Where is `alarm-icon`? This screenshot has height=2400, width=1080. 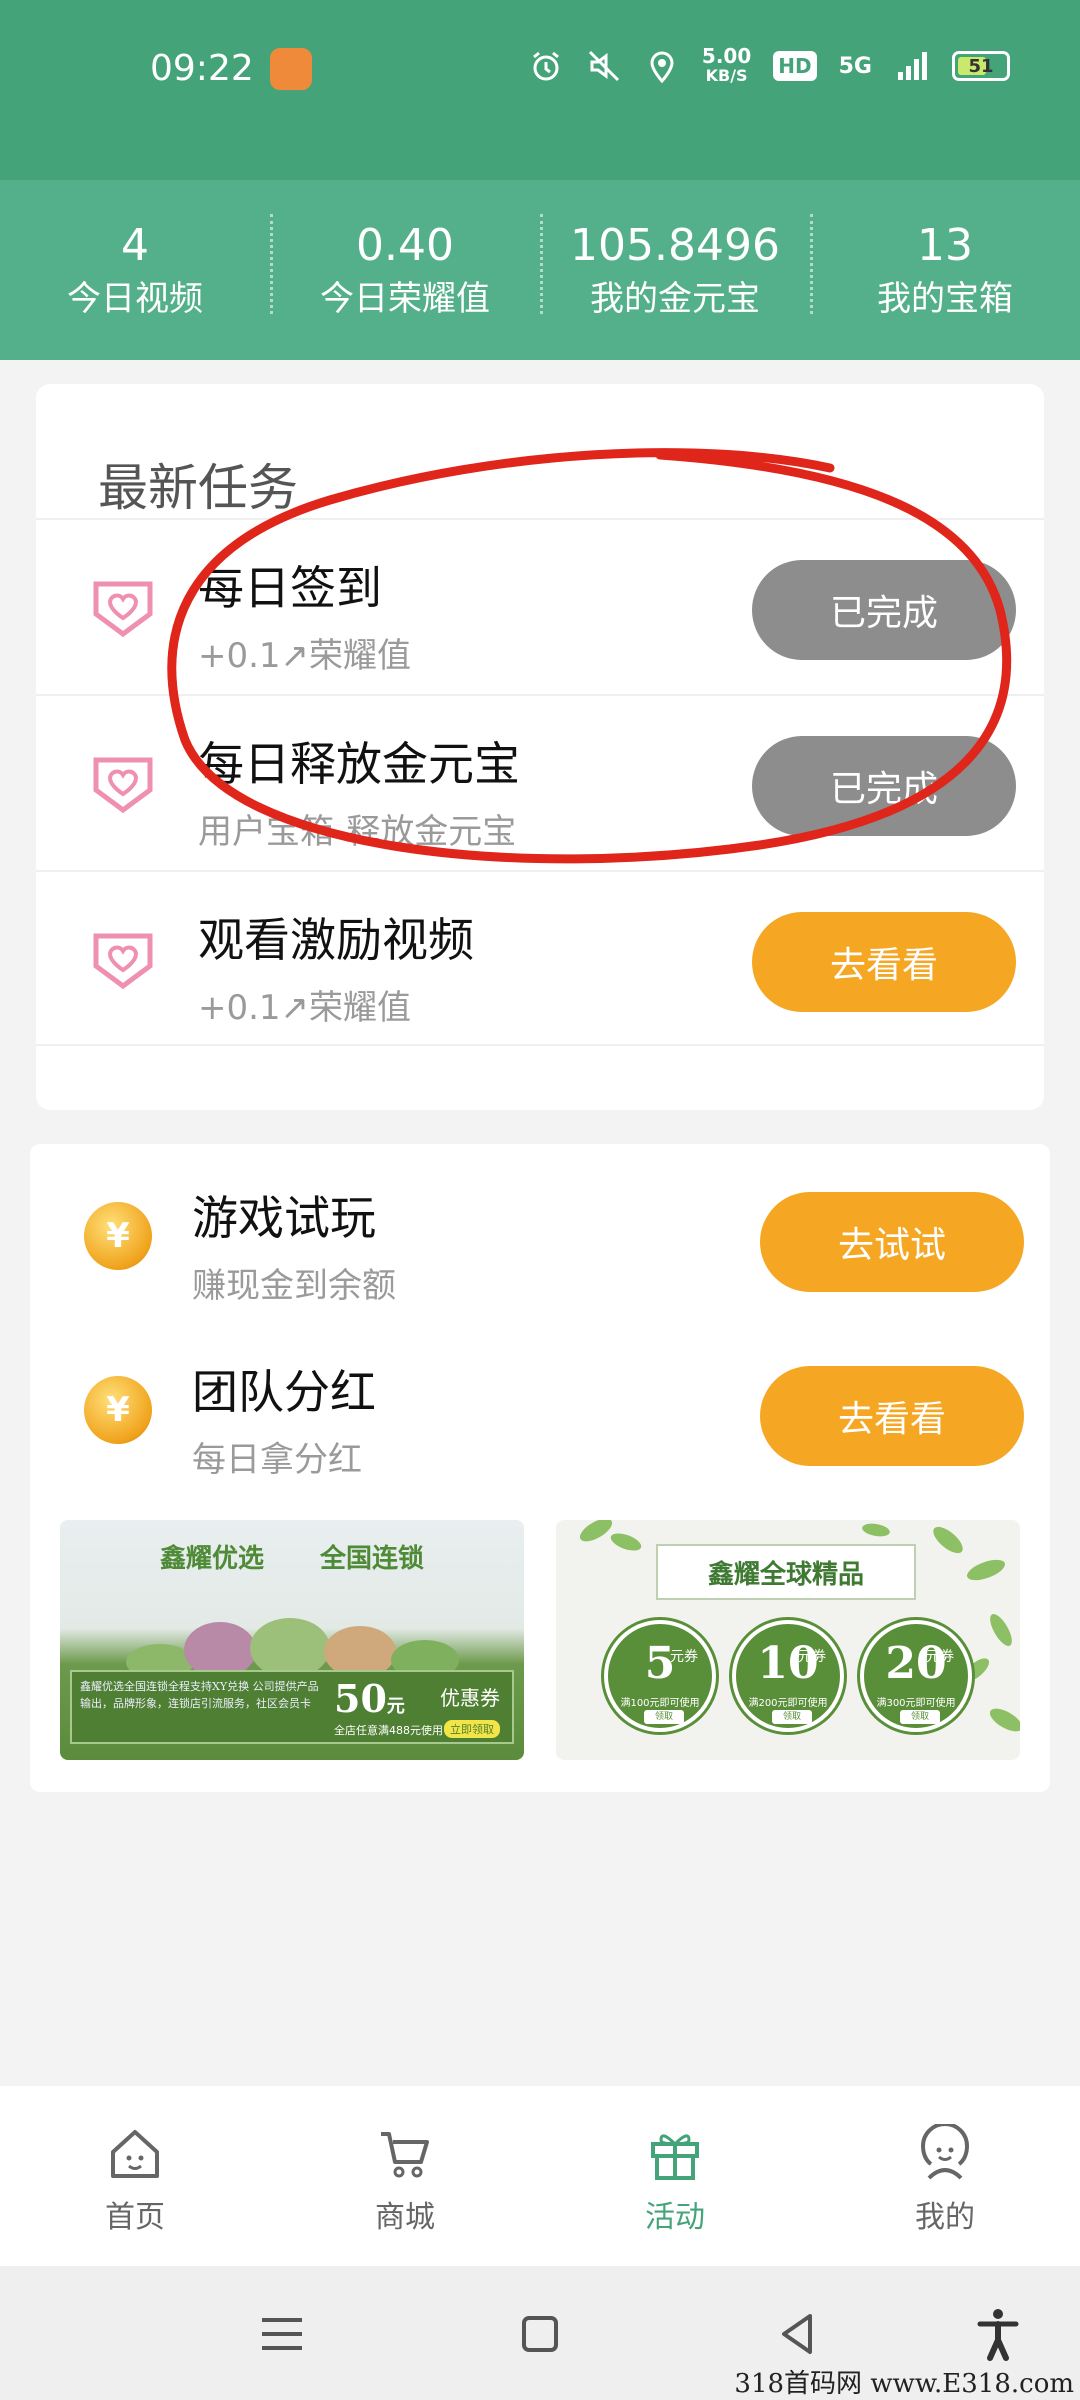 alarm-icon is located at coordinates (545, 66).